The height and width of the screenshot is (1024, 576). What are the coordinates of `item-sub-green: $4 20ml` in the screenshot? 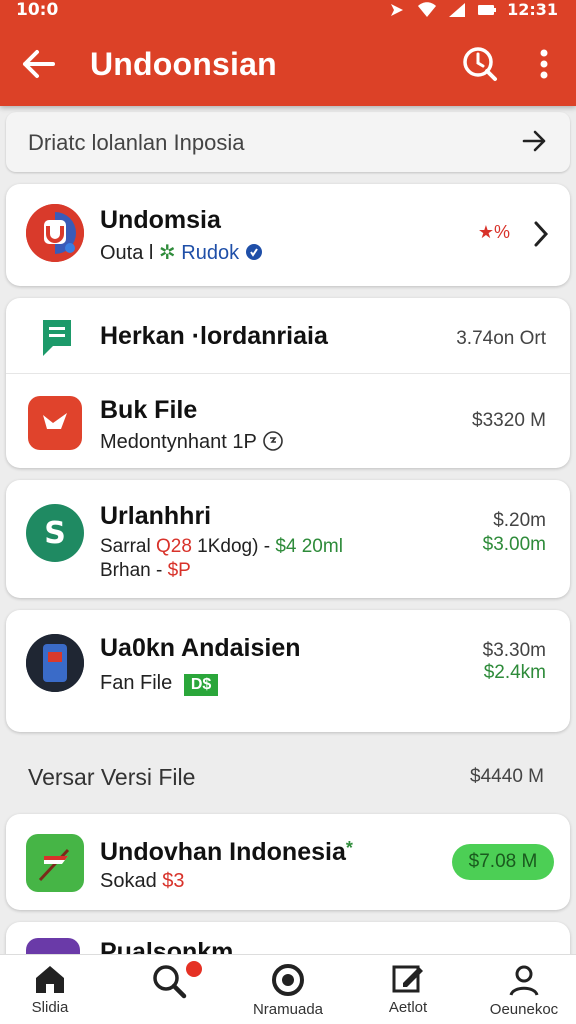 It's located at (309, 546).